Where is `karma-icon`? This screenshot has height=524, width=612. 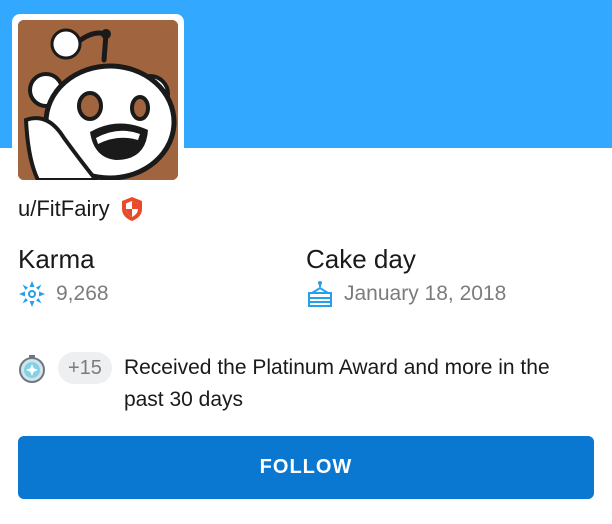
karma-icon is located at coordinates (32, 294).